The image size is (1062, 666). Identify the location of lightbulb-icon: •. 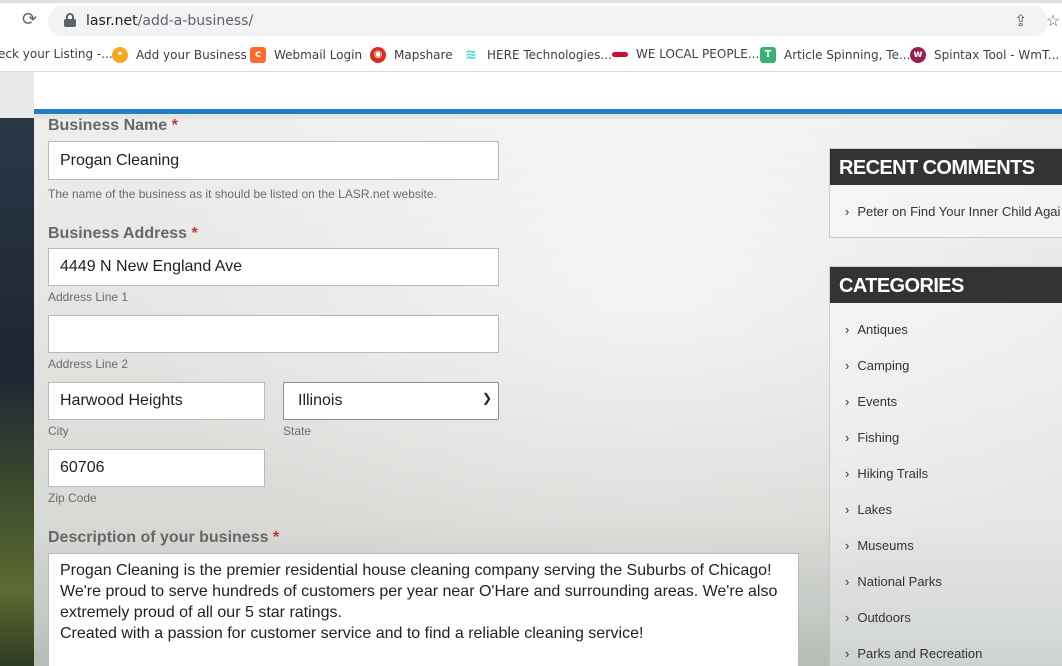
(120, 55).